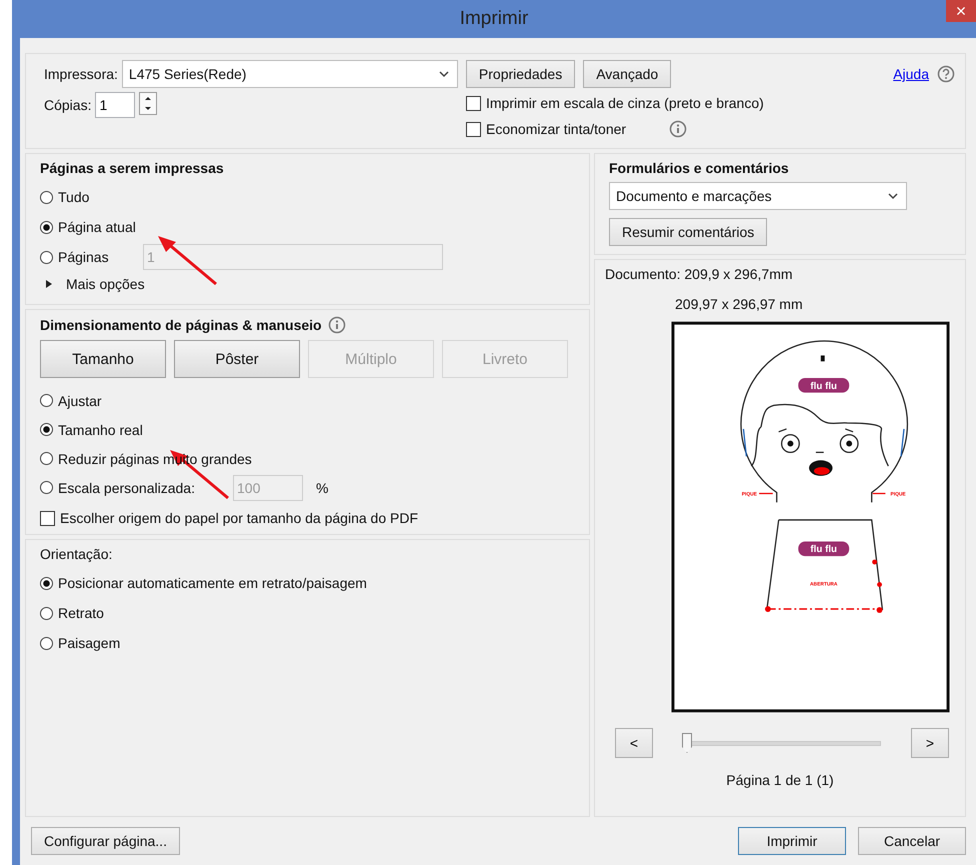 The width and height of the screenshot is (976, 865). What do you see at coordinates (84, 257) in the screenshot?
I see `radio-label: Páginas` at bounding box center [84, 257].